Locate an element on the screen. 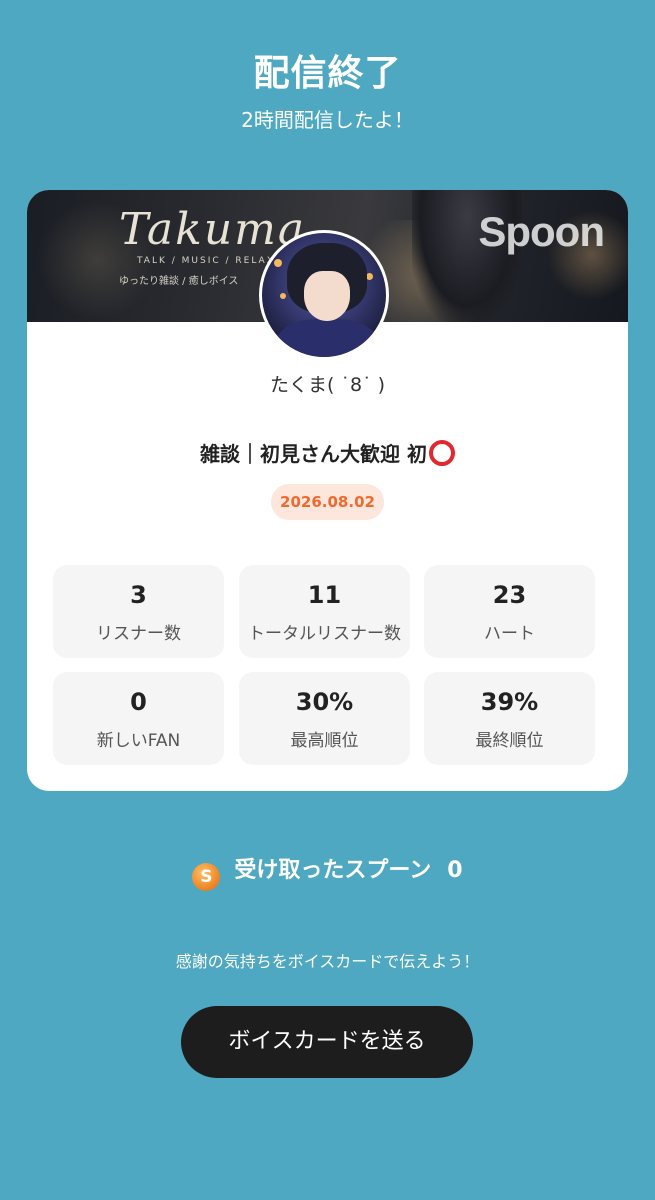 This screenshot has height=1200, width=655. thanks-message: 感謝の気持ちをボイスカードで伝えよう！ is located at coordinates (327, 961).